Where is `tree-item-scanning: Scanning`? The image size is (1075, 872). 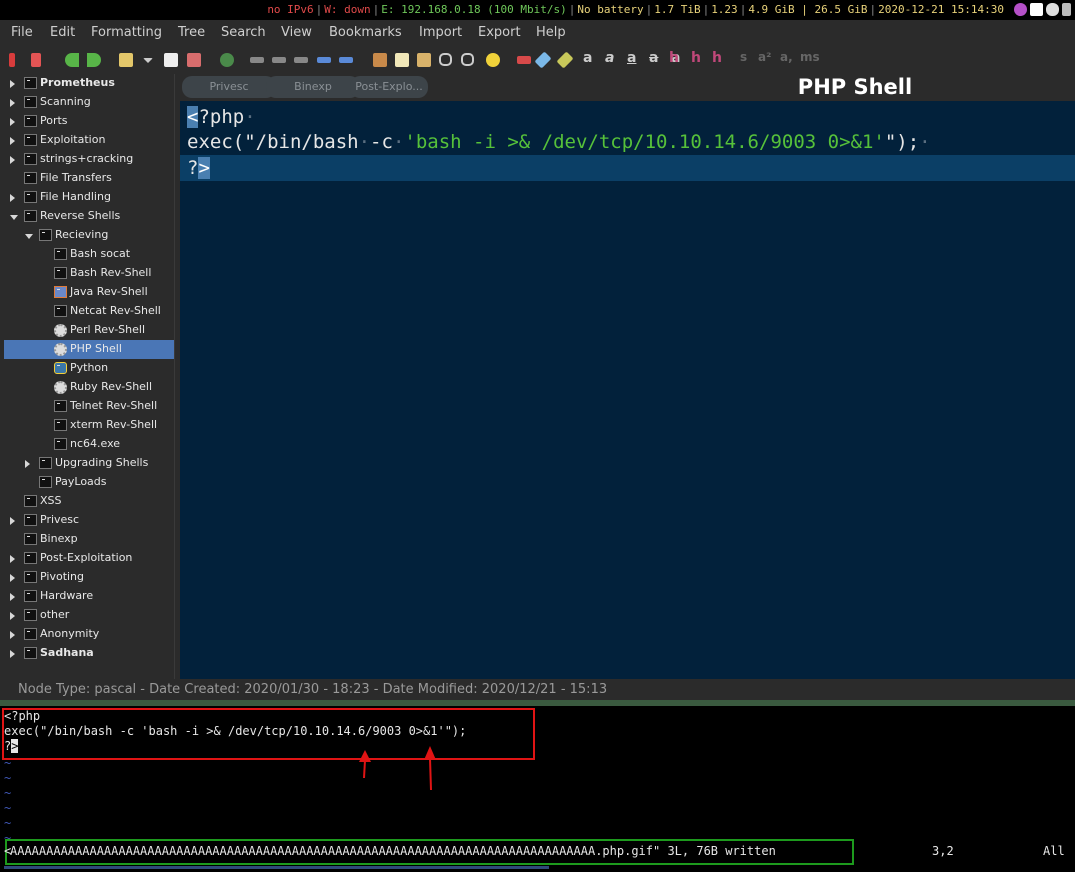 tree-item-scanning: Scanning is located at coordinates (89, 102).